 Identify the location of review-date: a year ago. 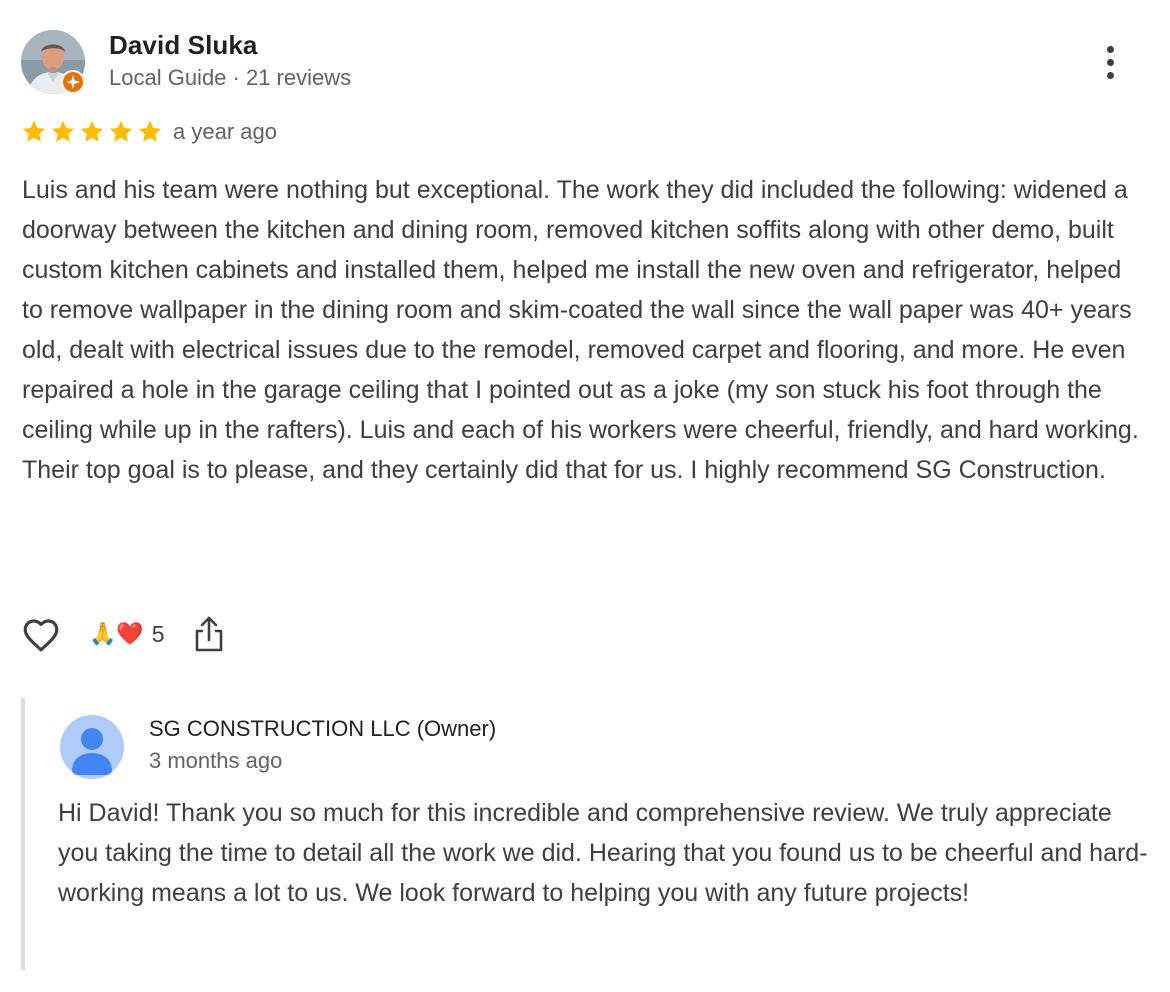
(225, 131).